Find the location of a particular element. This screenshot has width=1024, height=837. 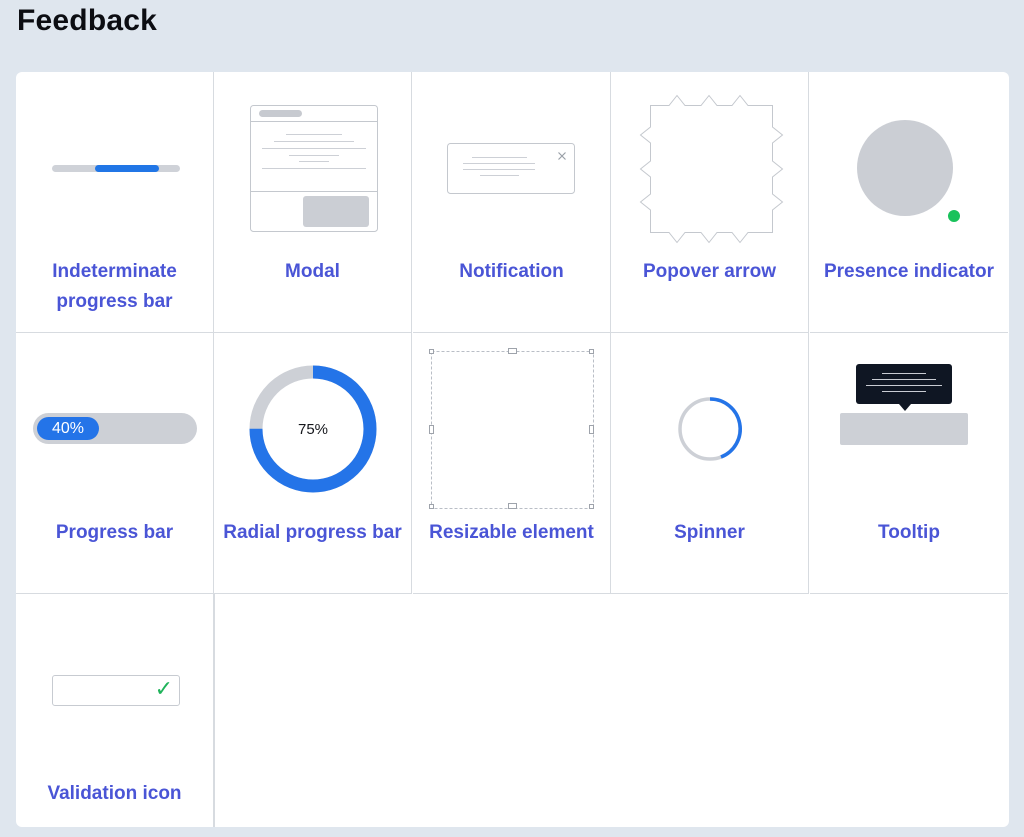

card-radial-progress-bar: 75% Radial progress bar is located at coordinates (313, 463).